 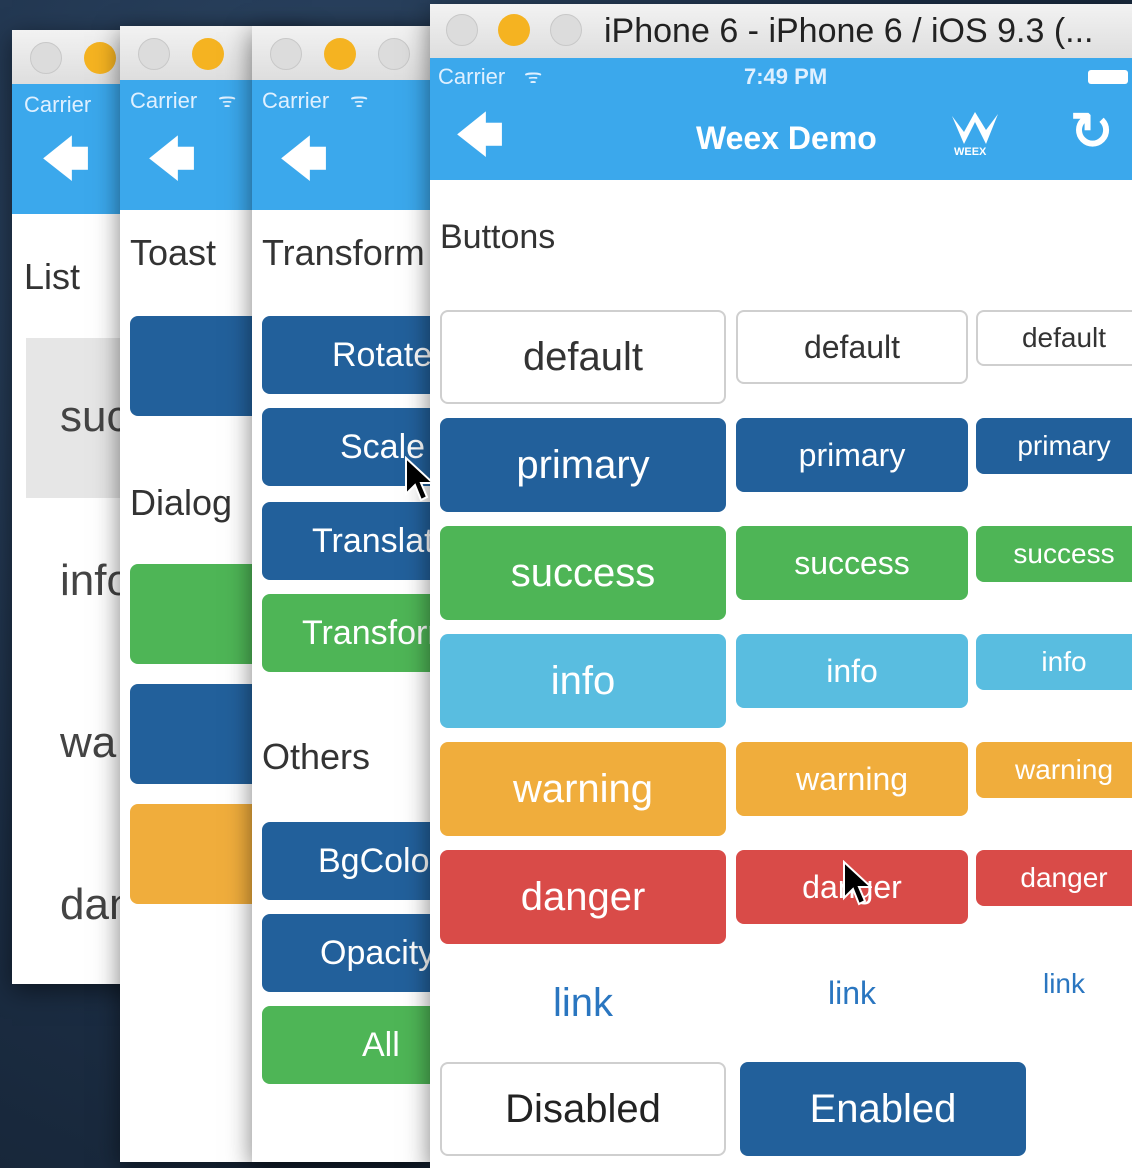 I want to click on transform-button: Transform, so click(x=352, y=633).